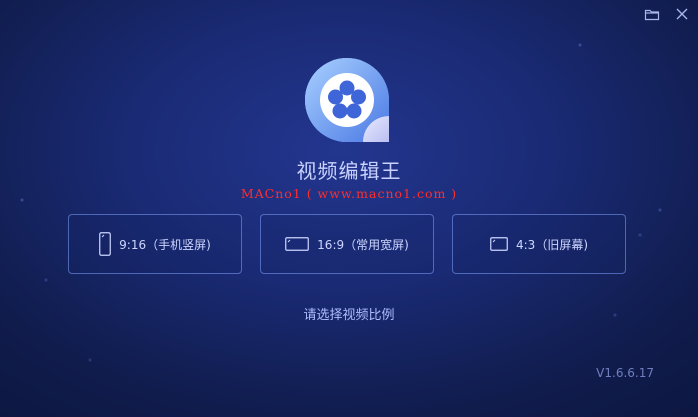 This screenshot has width=698, height=417. I want to click on app-title: 视频编辑王, so click(349, 171).